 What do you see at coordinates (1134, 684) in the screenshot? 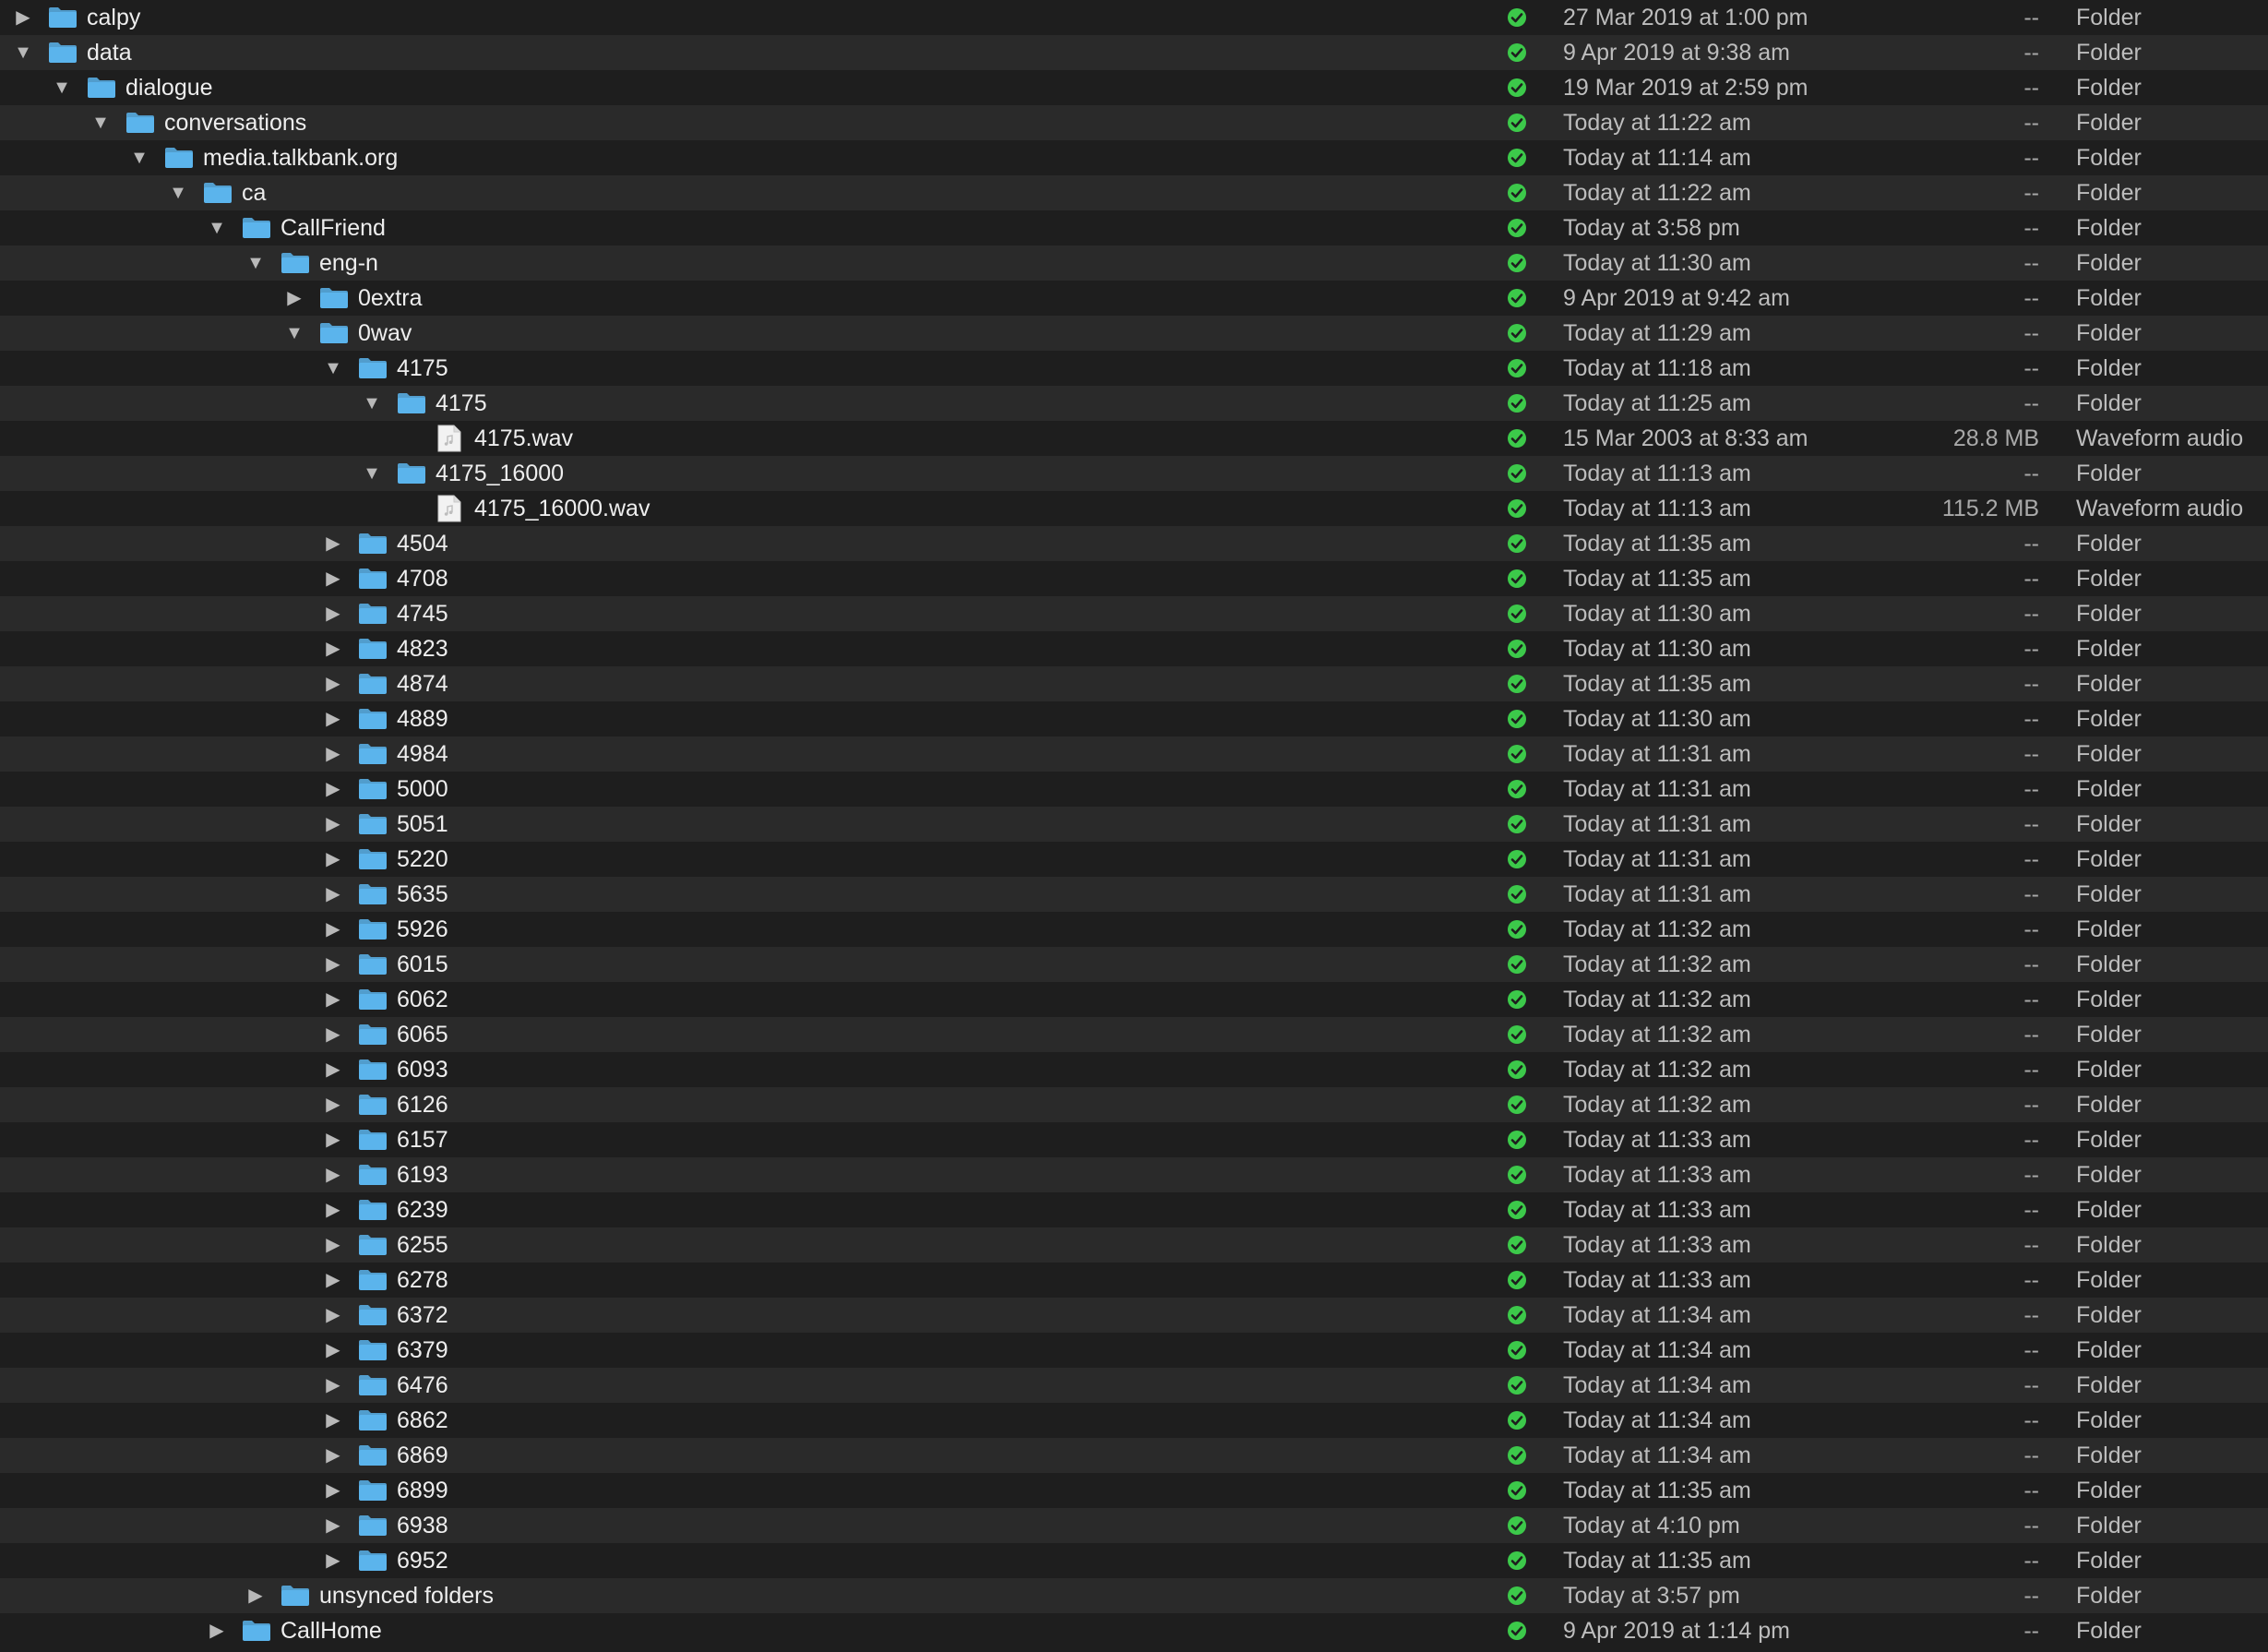
I see `list-row-4874: ▶ 4874 Today at 11:35 am -- Folder` at bounding box center [1134, 684].